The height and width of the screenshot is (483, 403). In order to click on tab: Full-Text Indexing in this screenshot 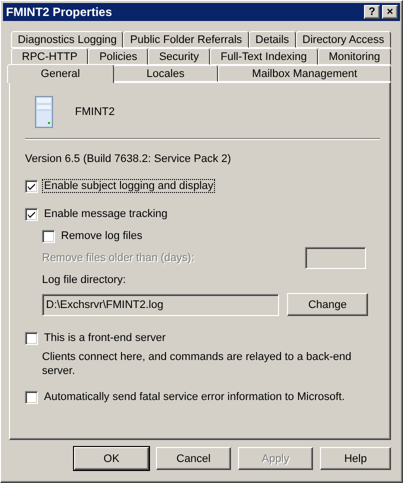, I will do `click(264, 56)`.